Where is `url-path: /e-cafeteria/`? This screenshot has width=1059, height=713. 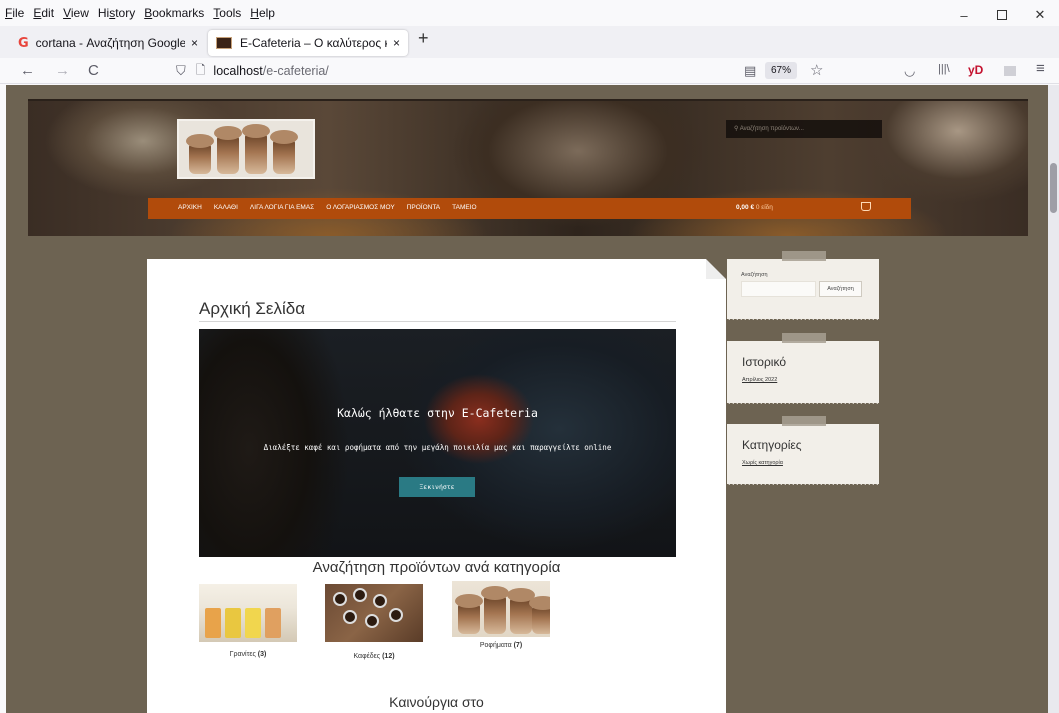
url-path: /e-cafeteria/ is located at coordinates (295, 71).